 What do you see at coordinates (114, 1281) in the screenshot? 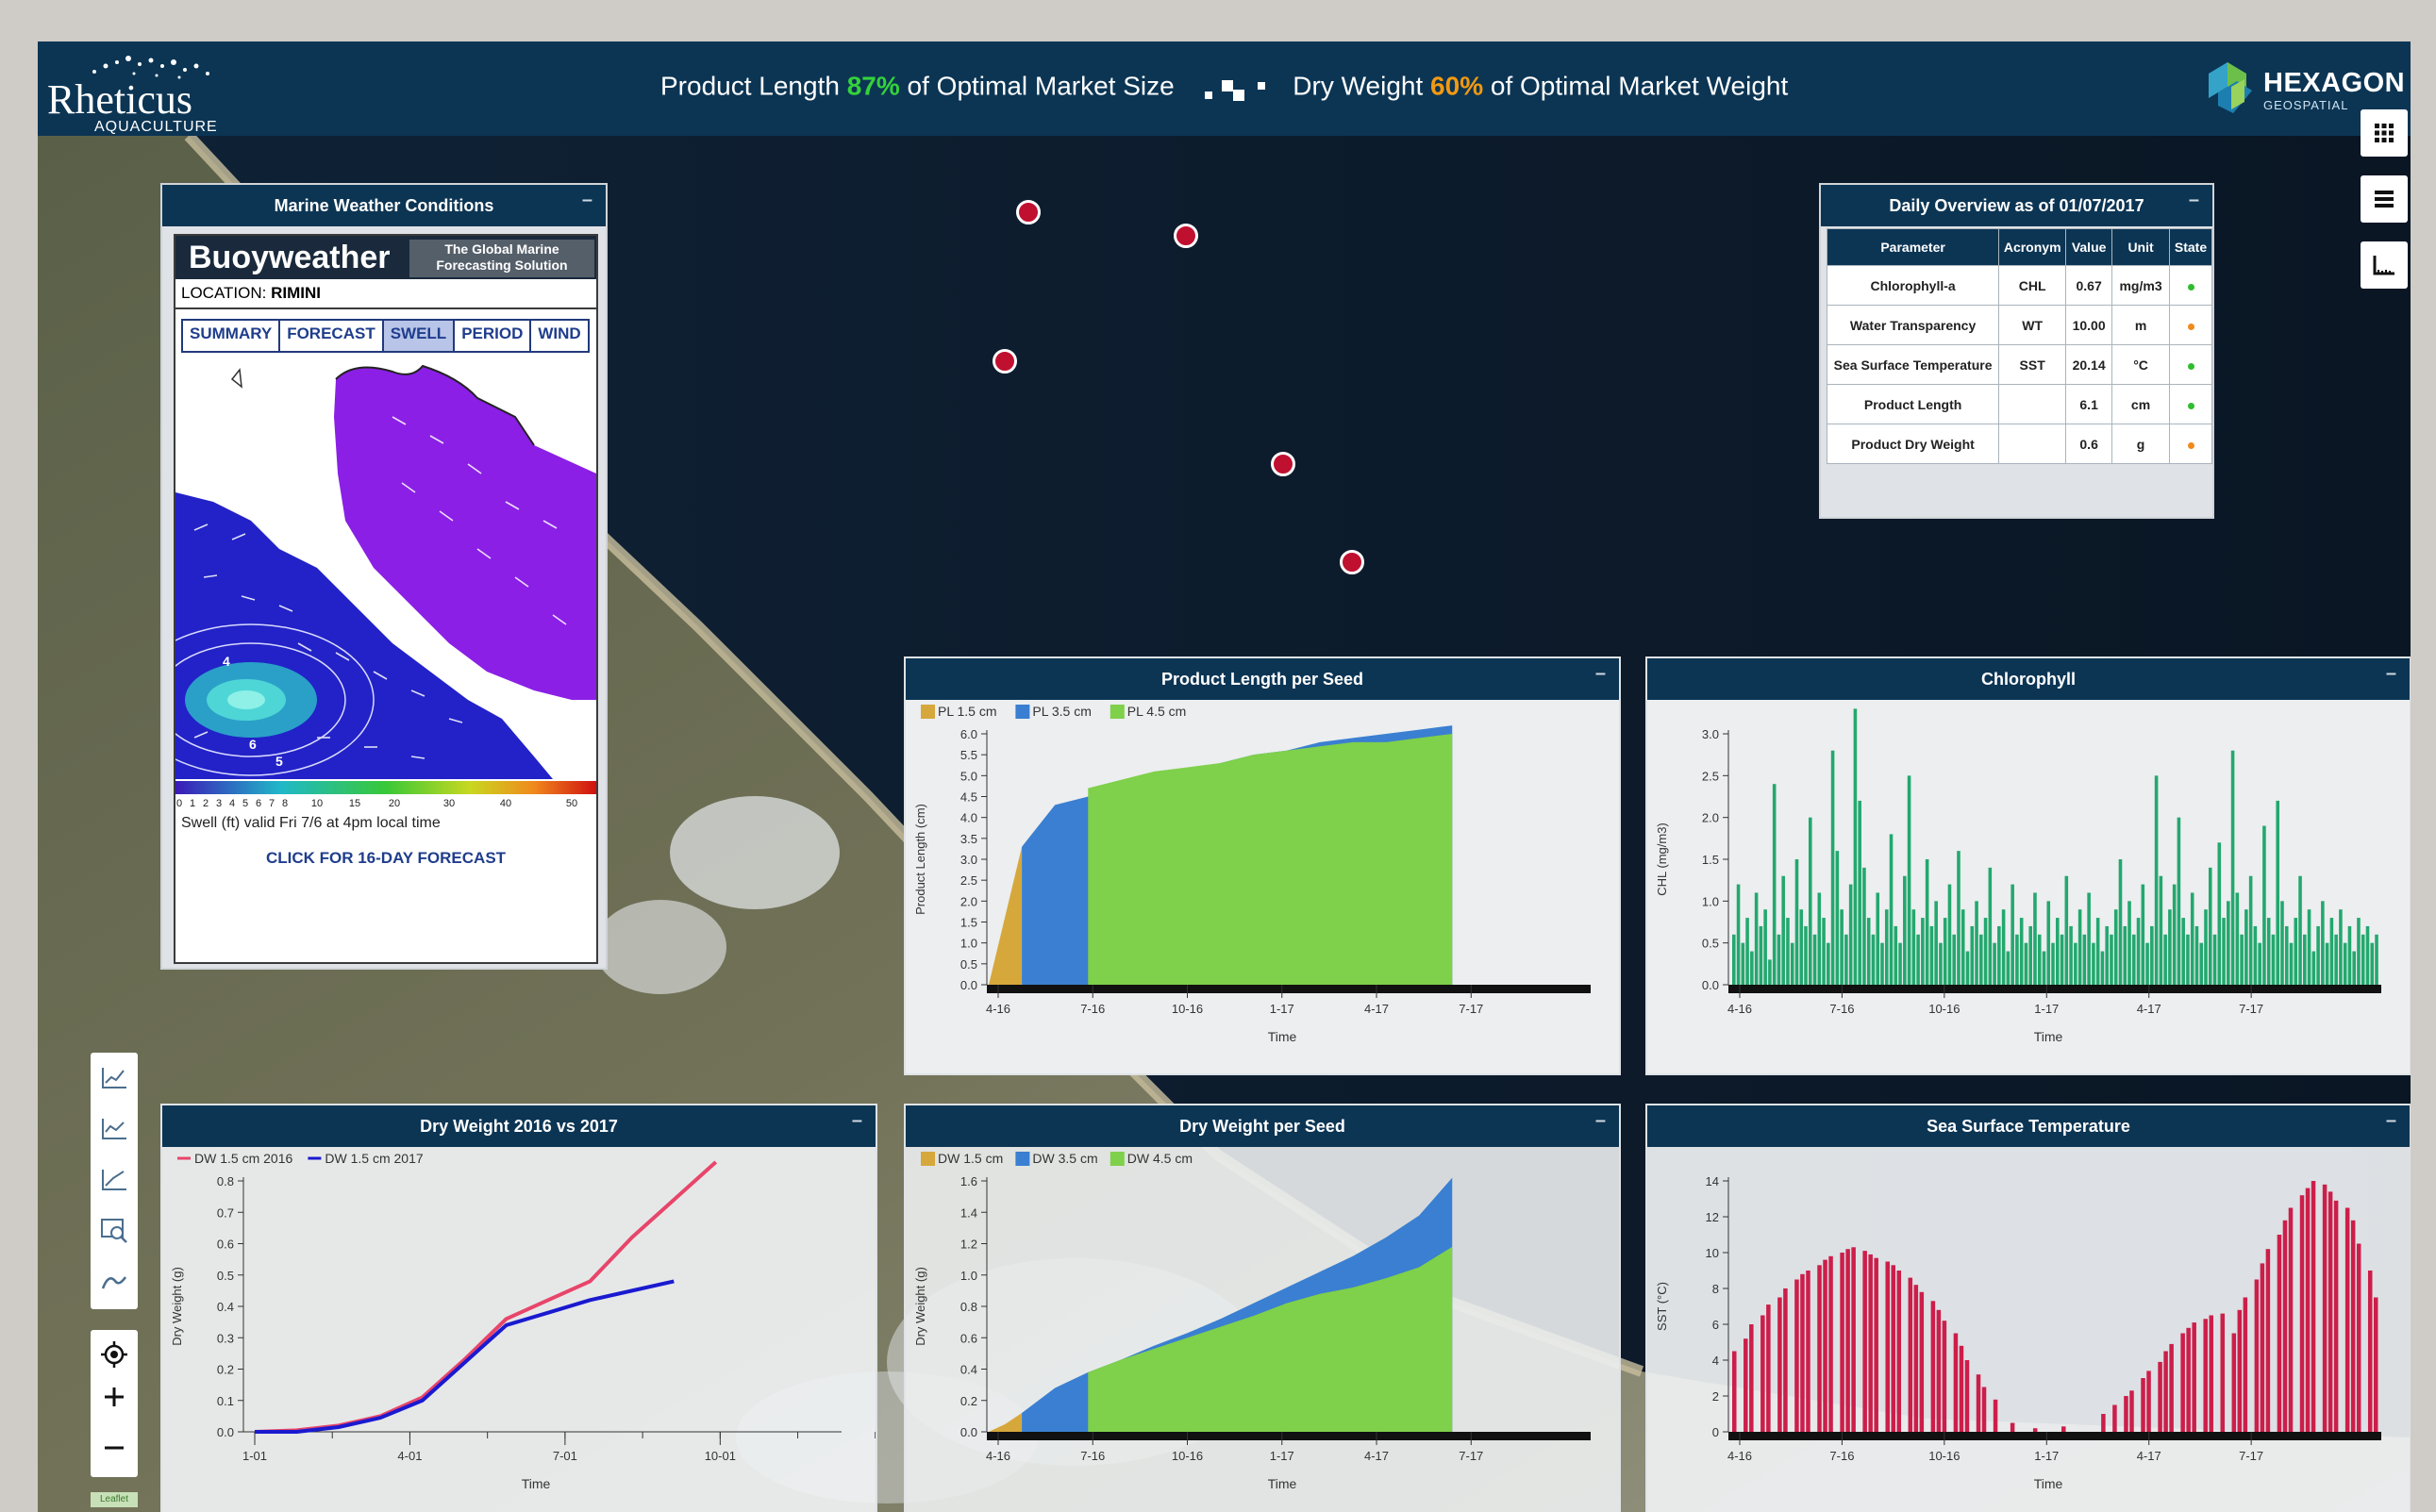
I see `wave-tool-button` at bounding box center [114, 1281].